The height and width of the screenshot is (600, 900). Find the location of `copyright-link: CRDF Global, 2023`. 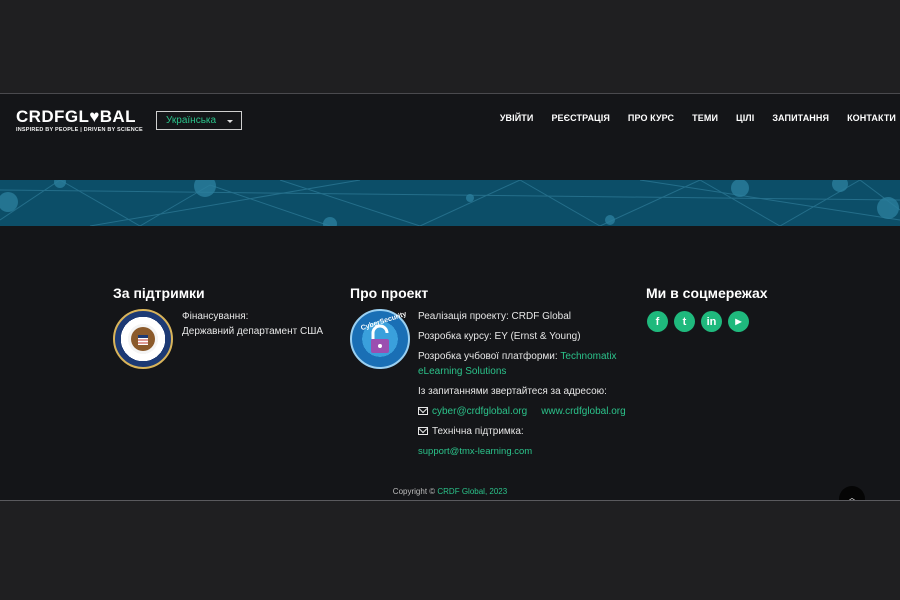

copyright-link: CRDF Global, 2023 is located at coordinates (472, 491).